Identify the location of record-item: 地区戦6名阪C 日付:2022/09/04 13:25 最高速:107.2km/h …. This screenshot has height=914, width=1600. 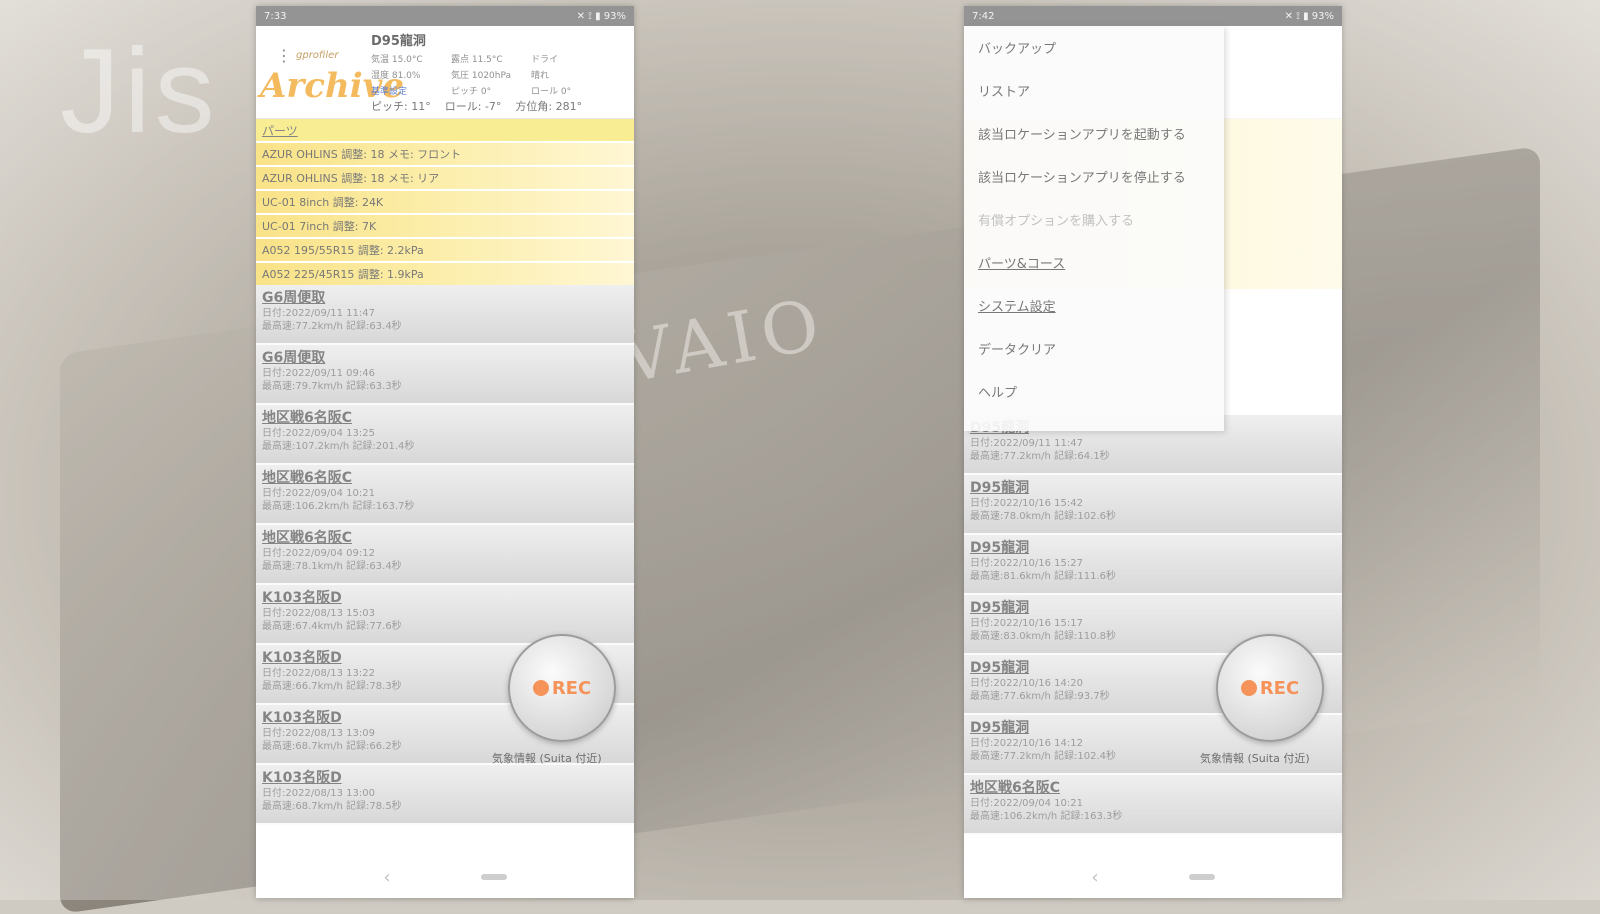
(445, 435).